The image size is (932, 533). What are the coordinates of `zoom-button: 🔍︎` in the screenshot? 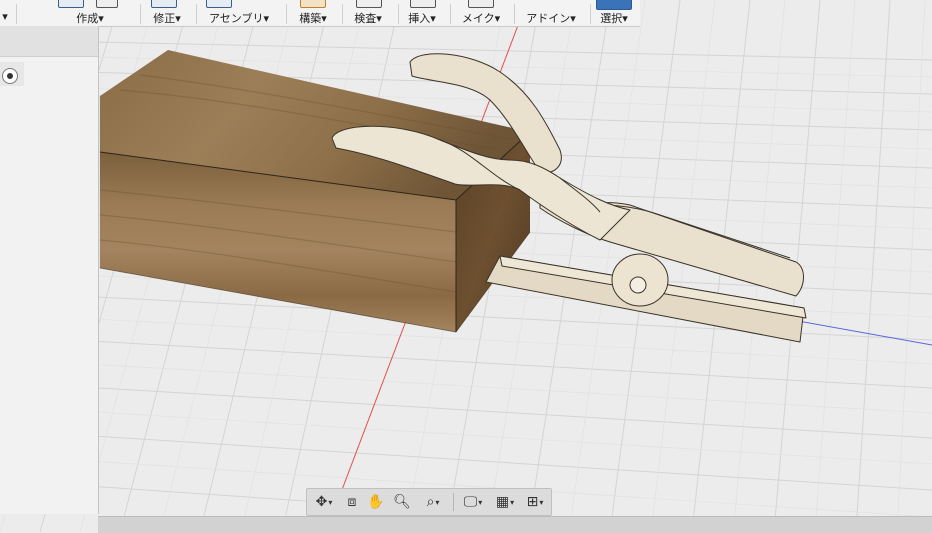 It's located at (402, 502).